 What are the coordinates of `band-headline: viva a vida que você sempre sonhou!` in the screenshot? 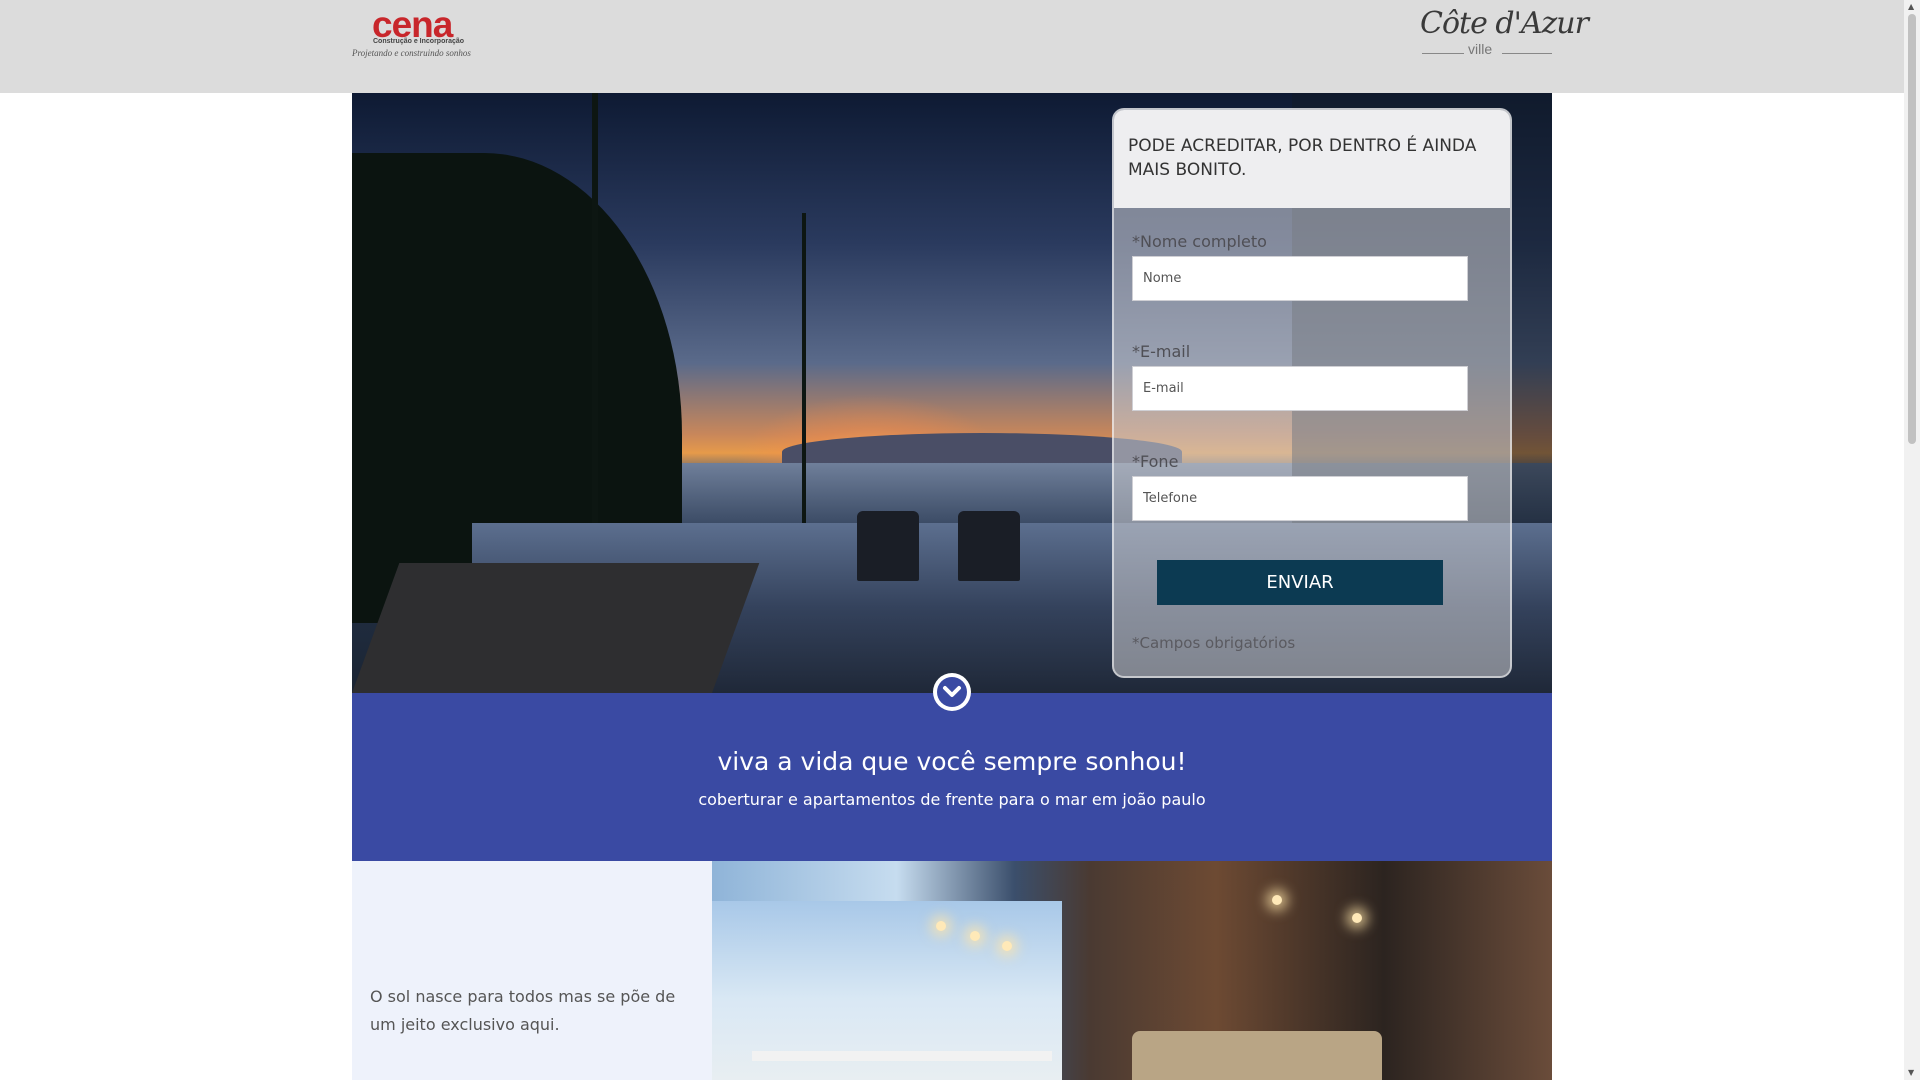 It's located at (952, 761).